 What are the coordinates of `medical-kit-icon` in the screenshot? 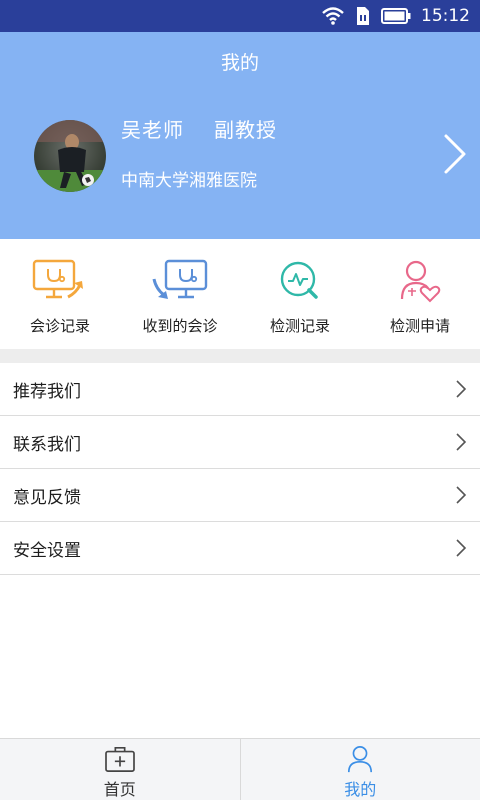 It's located at (119, 759).